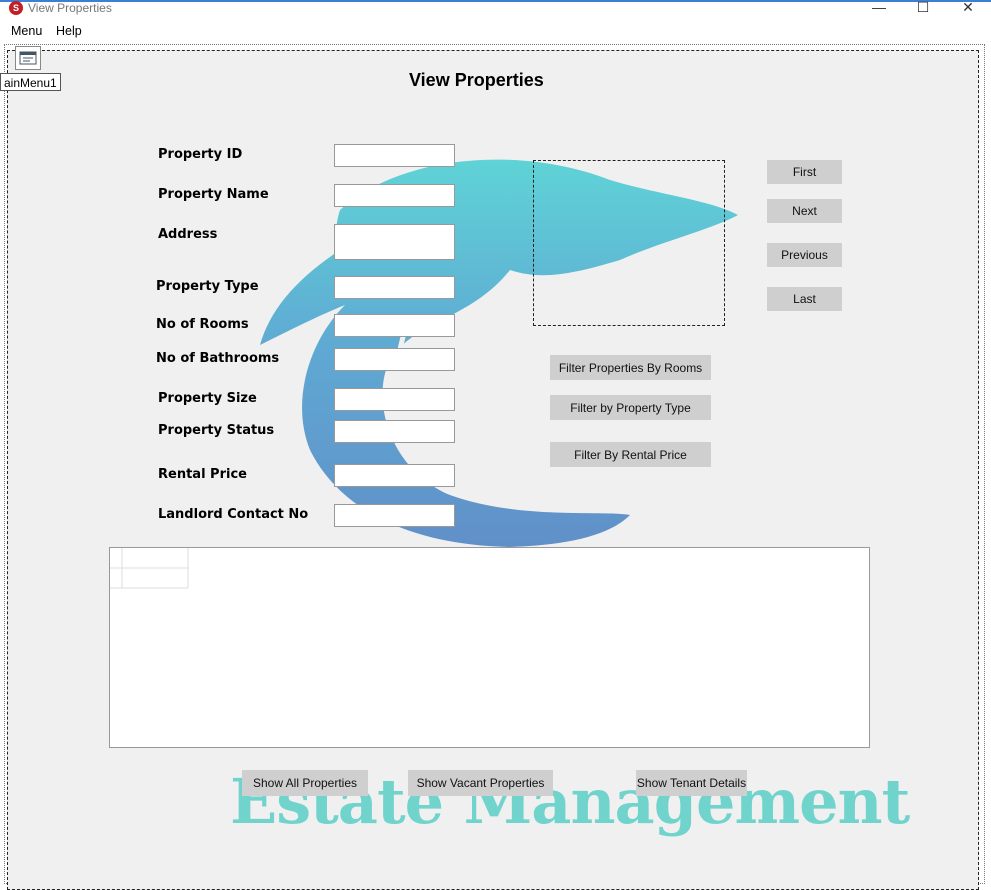 The height and width of the screenshot is (890, 991). Describe the element at coordinates (394, 515) in the screenshot. I see `landlord-contact-input` at that location.